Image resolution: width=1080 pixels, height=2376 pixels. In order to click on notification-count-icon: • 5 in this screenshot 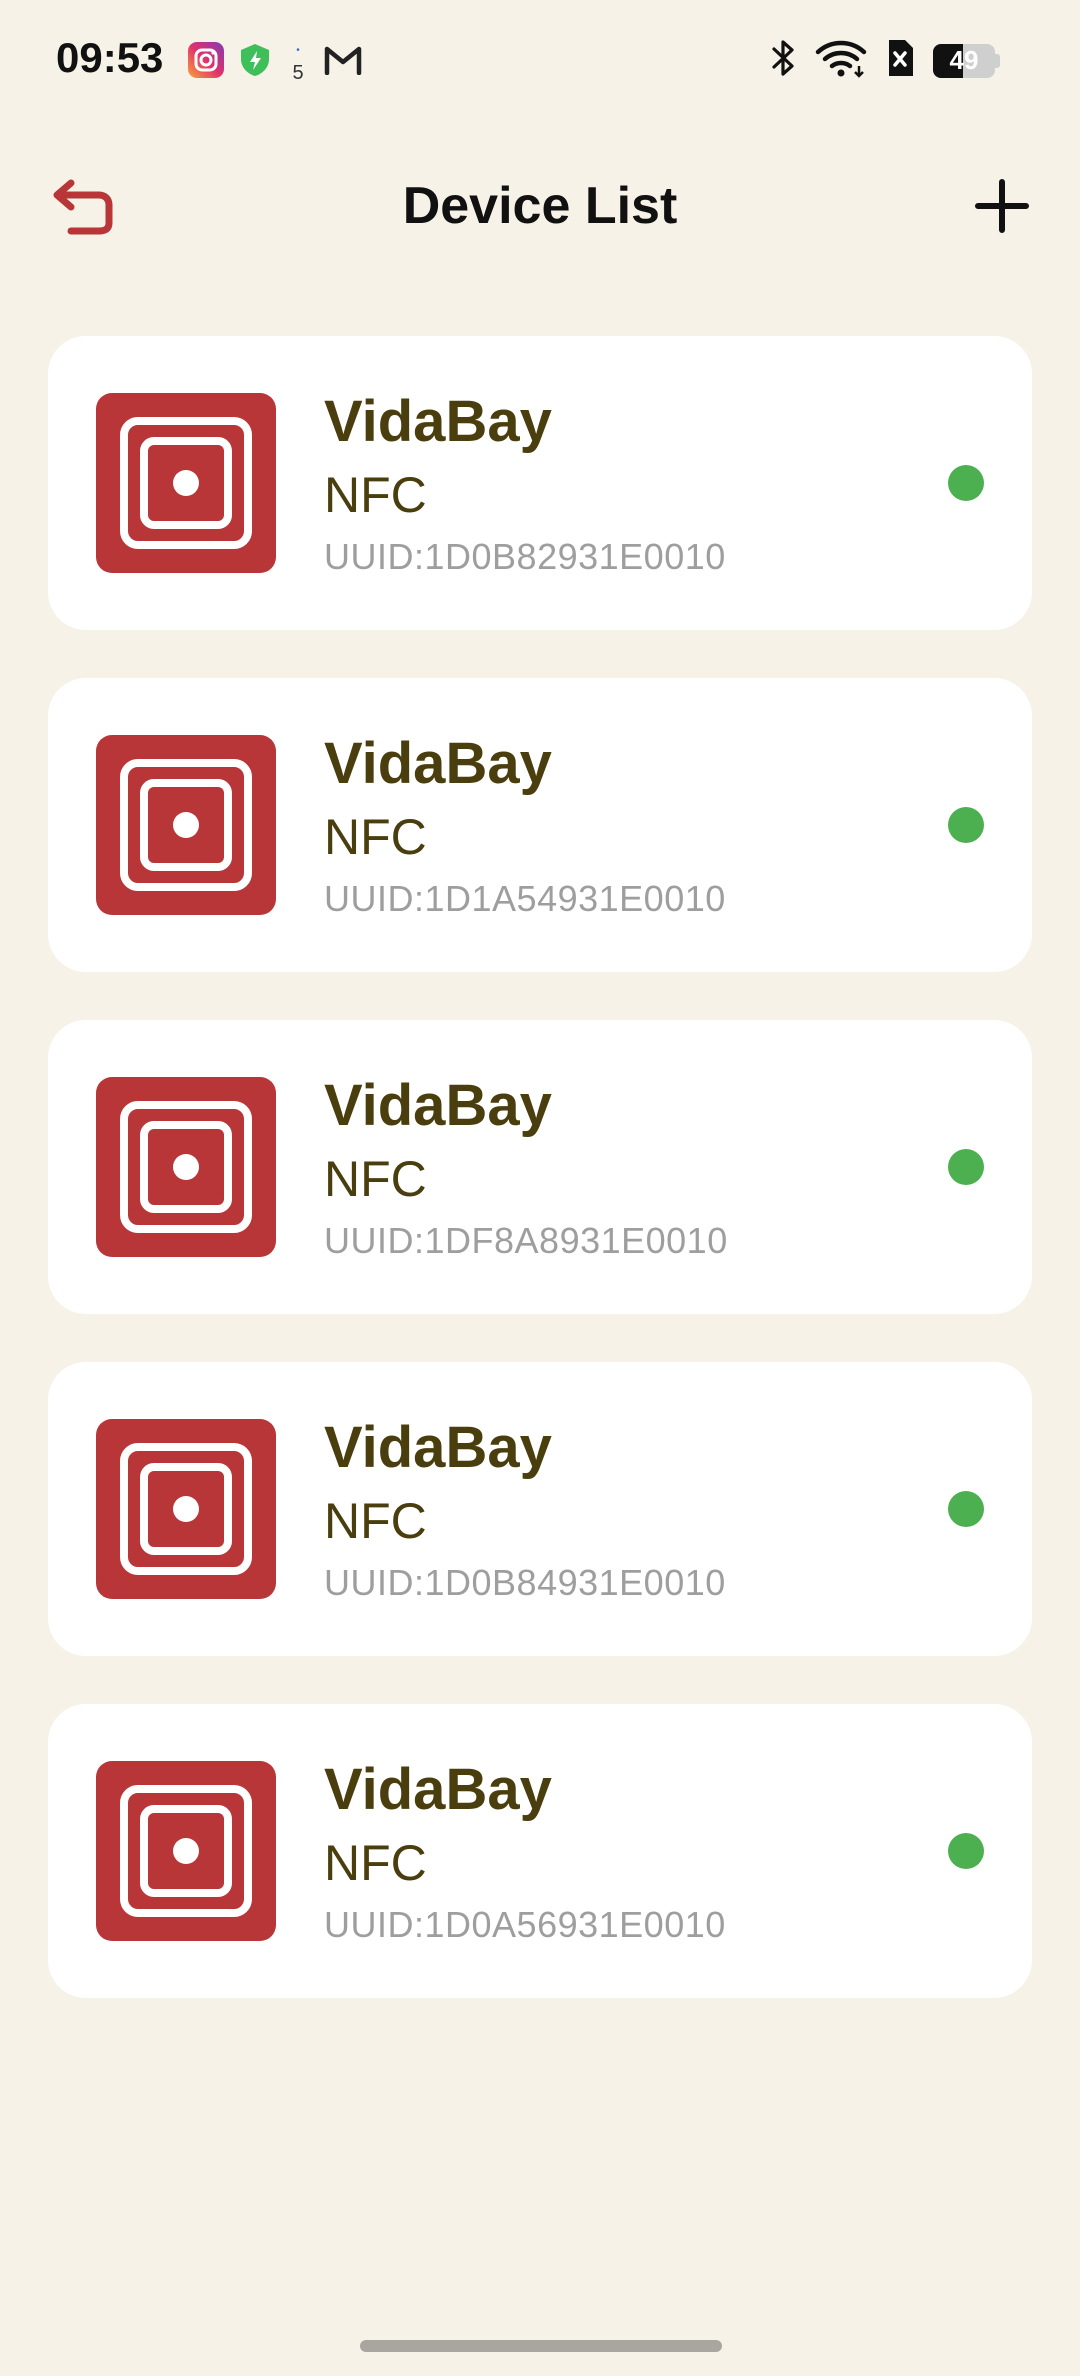, I will do `click(298, 64)`.